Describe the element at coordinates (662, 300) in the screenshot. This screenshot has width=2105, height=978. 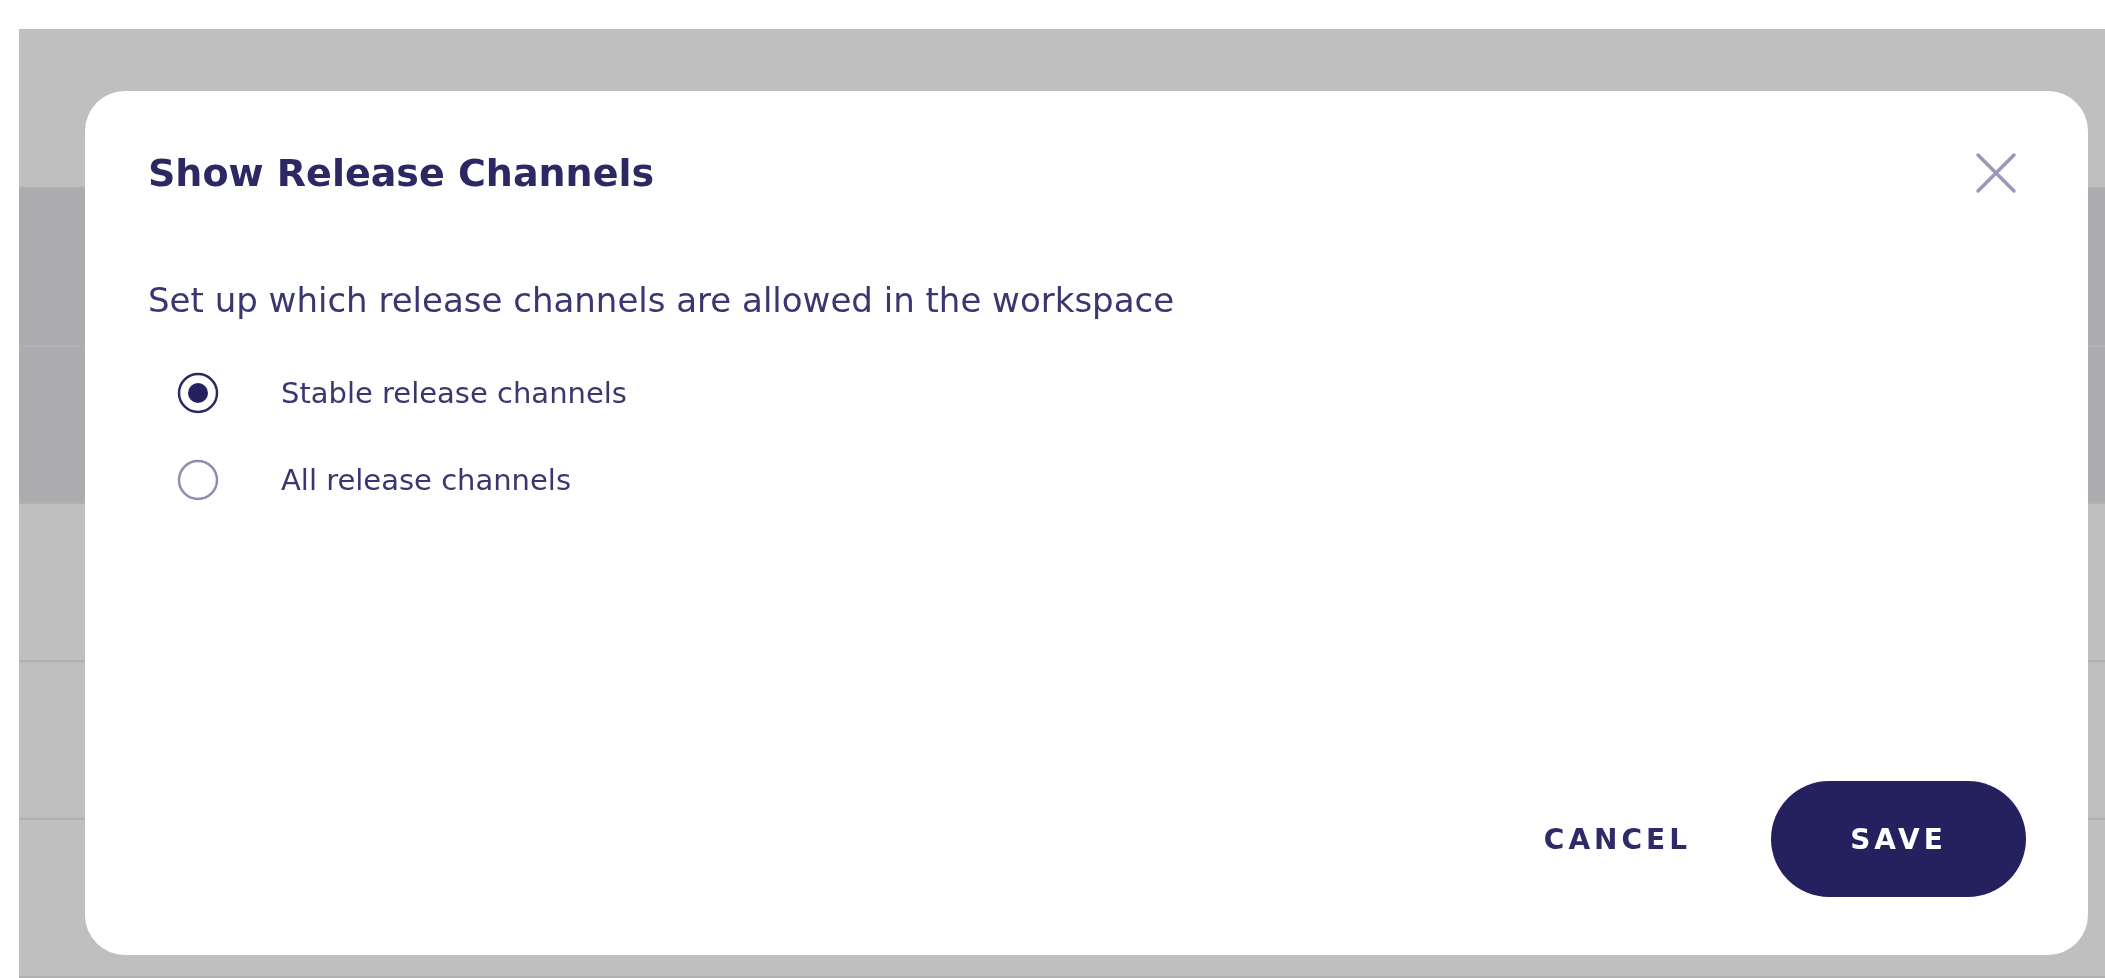
I see `dialog-description: Set up which release channels are allowed in the workspace` at that location.